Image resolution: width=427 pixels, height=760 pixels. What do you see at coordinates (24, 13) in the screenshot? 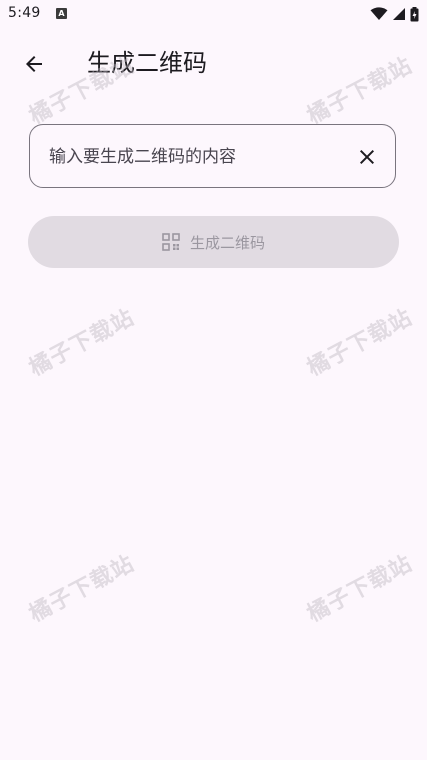
I see `status-time: 5:49` at bounding box center [24, 13].